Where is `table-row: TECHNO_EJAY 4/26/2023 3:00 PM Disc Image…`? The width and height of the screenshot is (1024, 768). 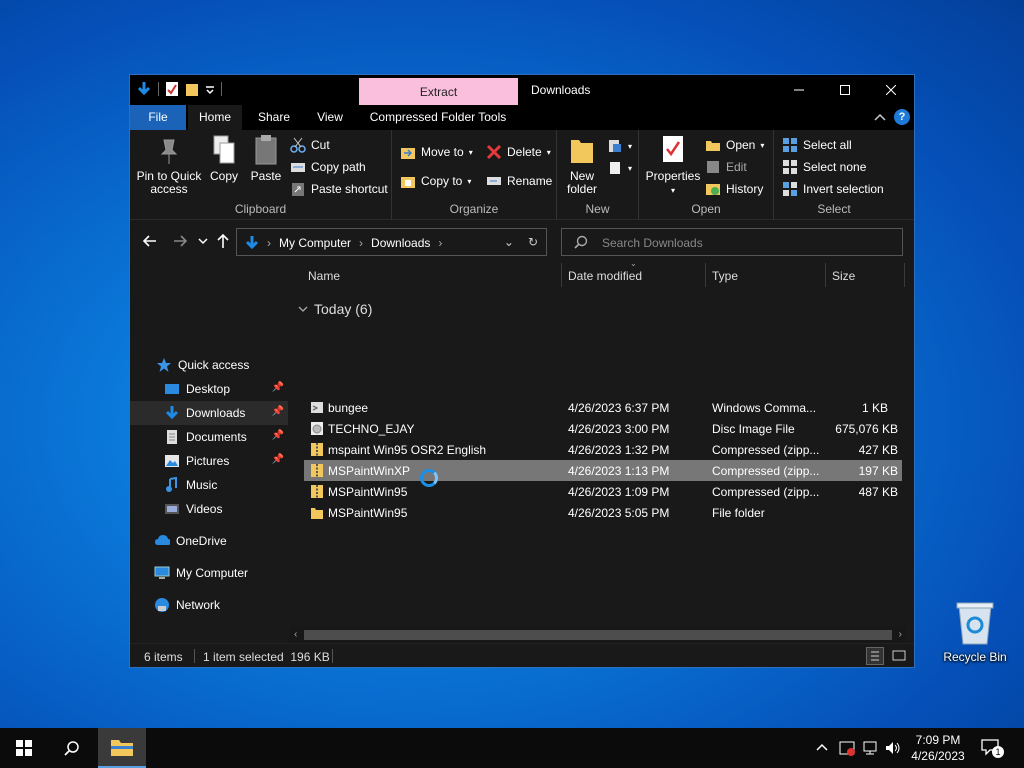
table-row: TECHNO_EJAY 4/26/2023 3:00 PM Disc Image… is located at coordinates (603, 428).